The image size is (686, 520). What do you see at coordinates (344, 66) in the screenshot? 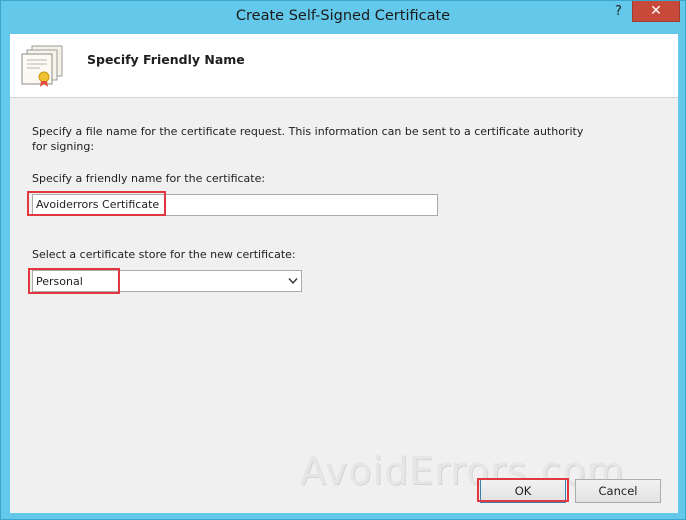
I see `wizard-header: Specify Friendly Name` at bounding box center [344, 66].